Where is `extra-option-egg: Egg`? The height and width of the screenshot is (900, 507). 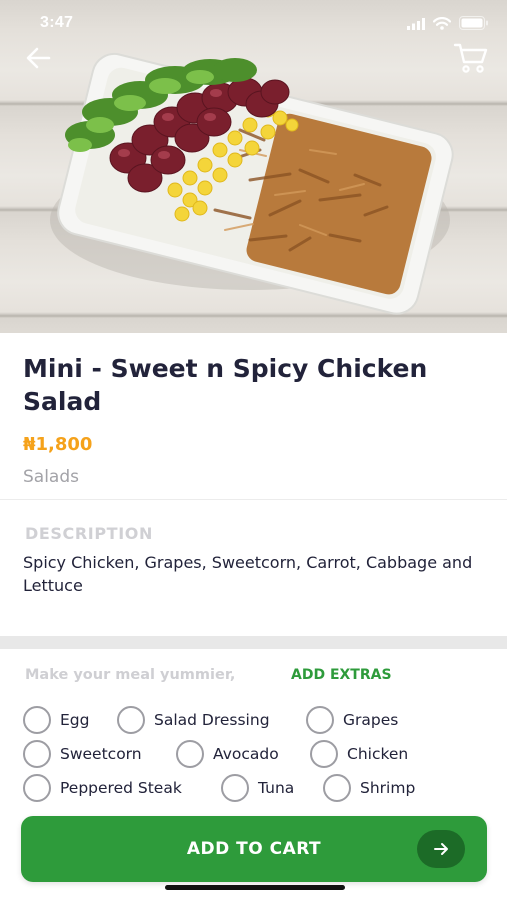
extra-option-egg: Egg is located at coordinates (56, 720).